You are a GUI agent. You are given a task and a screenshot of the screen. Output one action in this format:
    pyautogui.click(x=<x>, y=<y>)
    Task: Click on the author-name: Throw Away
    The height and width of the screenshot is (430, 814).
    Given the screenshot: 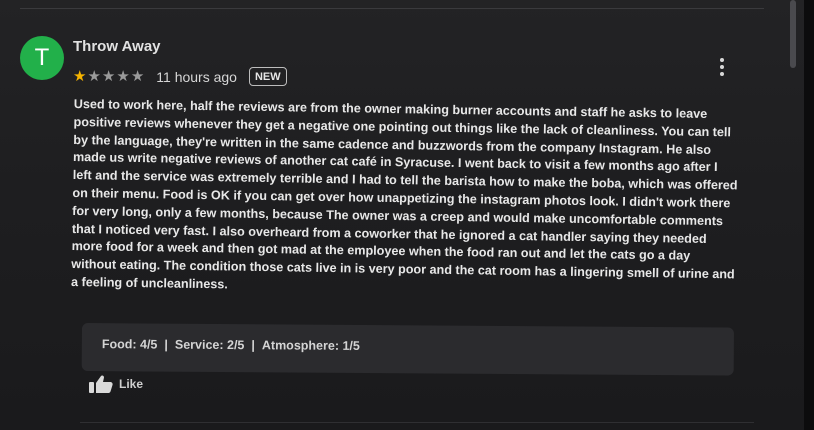 What is the action you would take?
    pyautogui.click(x=117, y=46)
    